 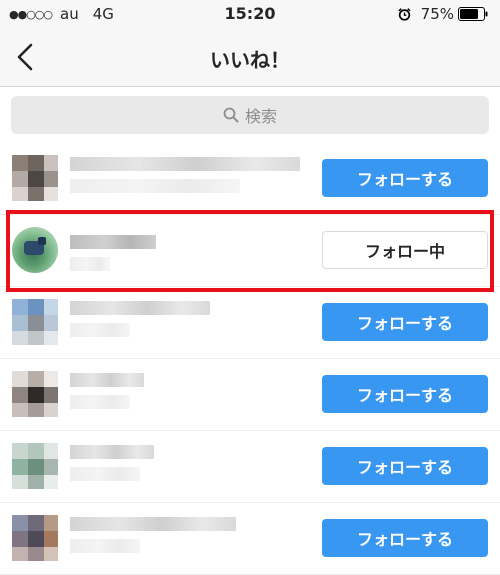 I want to click on search-placeholder: 検索, so click(x=260, y=116).